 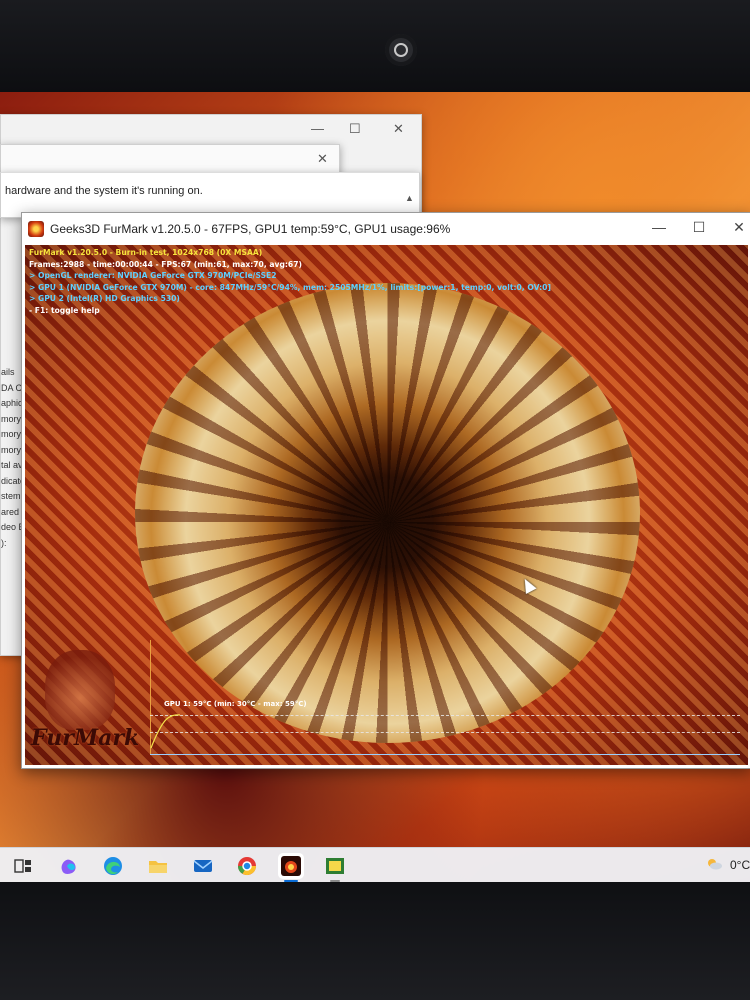 I want to click on edge-icon, so click(x=113, y=866).